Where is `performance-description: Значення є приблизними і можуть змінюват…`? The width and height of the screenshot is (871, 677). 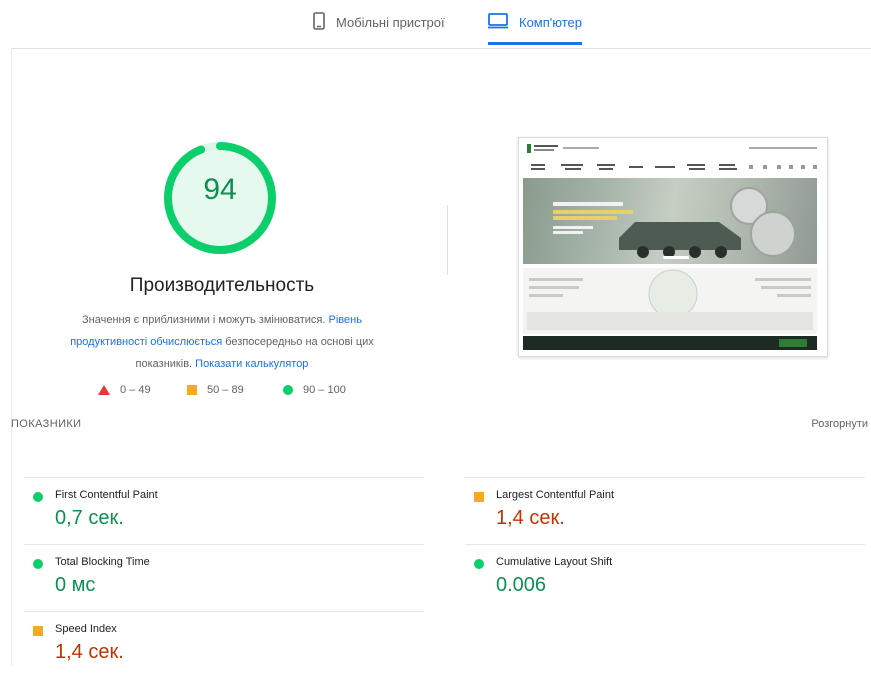 performance-description: Значення є приблизними і можуть змінюват… is located at coordinates (222, 342).